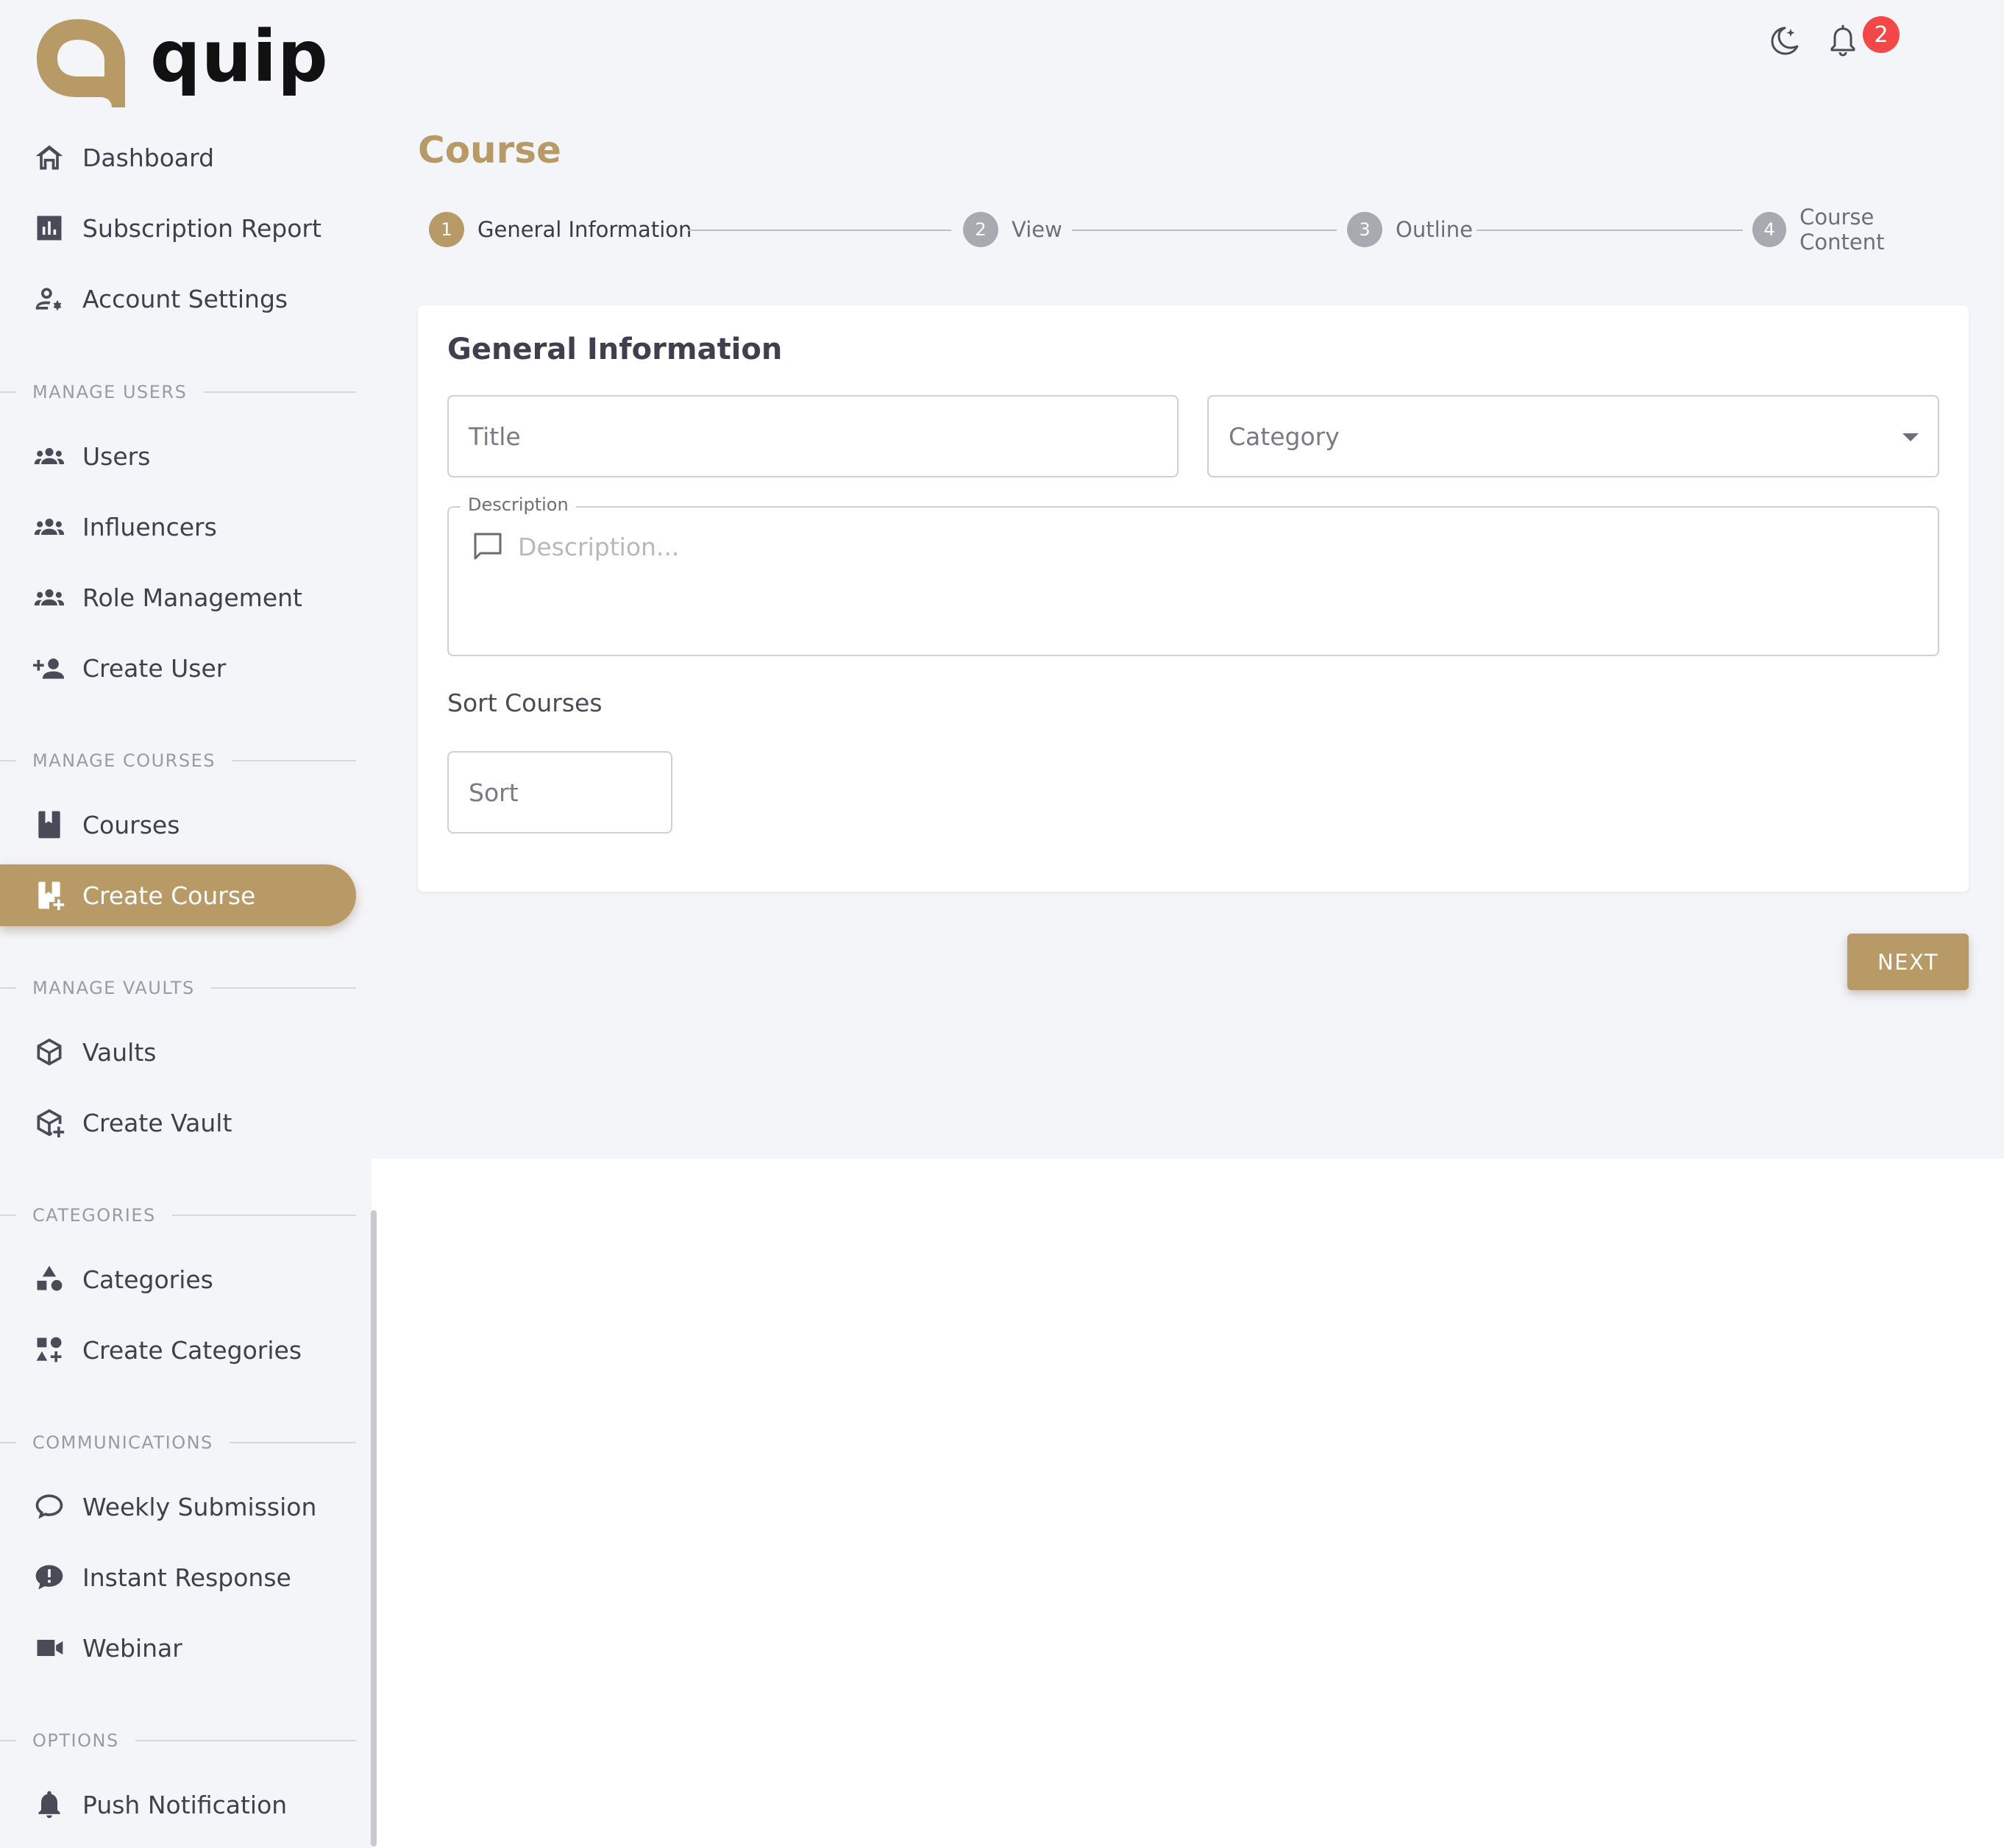 The width and height of the screenshot is (2004, 1848). I want to click on step-course-content: 4 Course Content, so click(1856, 230).